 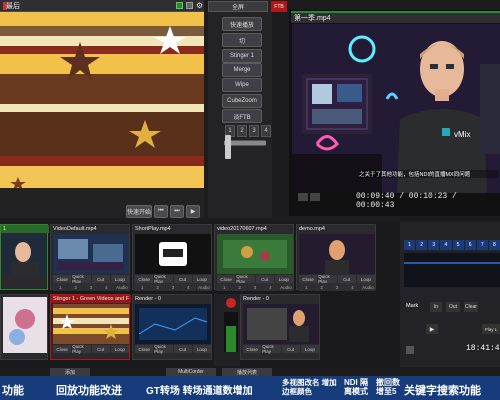 What do you see at coordinates (193, 211) in the screenshot?
I see `play-button: ▶` at bounding box center [193, 211].